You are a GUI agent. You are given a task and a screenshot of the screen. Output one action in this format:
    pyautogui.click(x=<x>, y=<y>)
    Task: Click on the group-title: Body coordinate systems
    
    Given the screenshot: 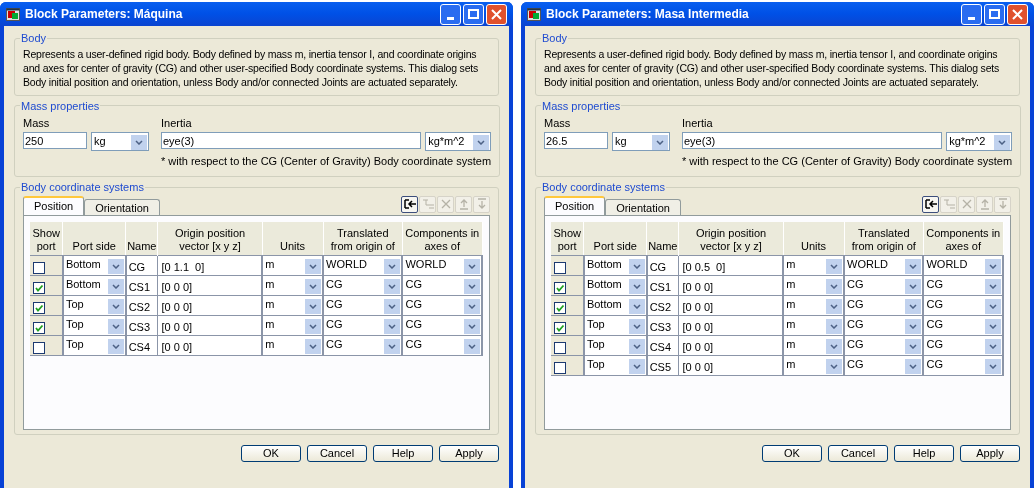 What is the action you would take?
    pyautogui.click(x=82, y=187)
    